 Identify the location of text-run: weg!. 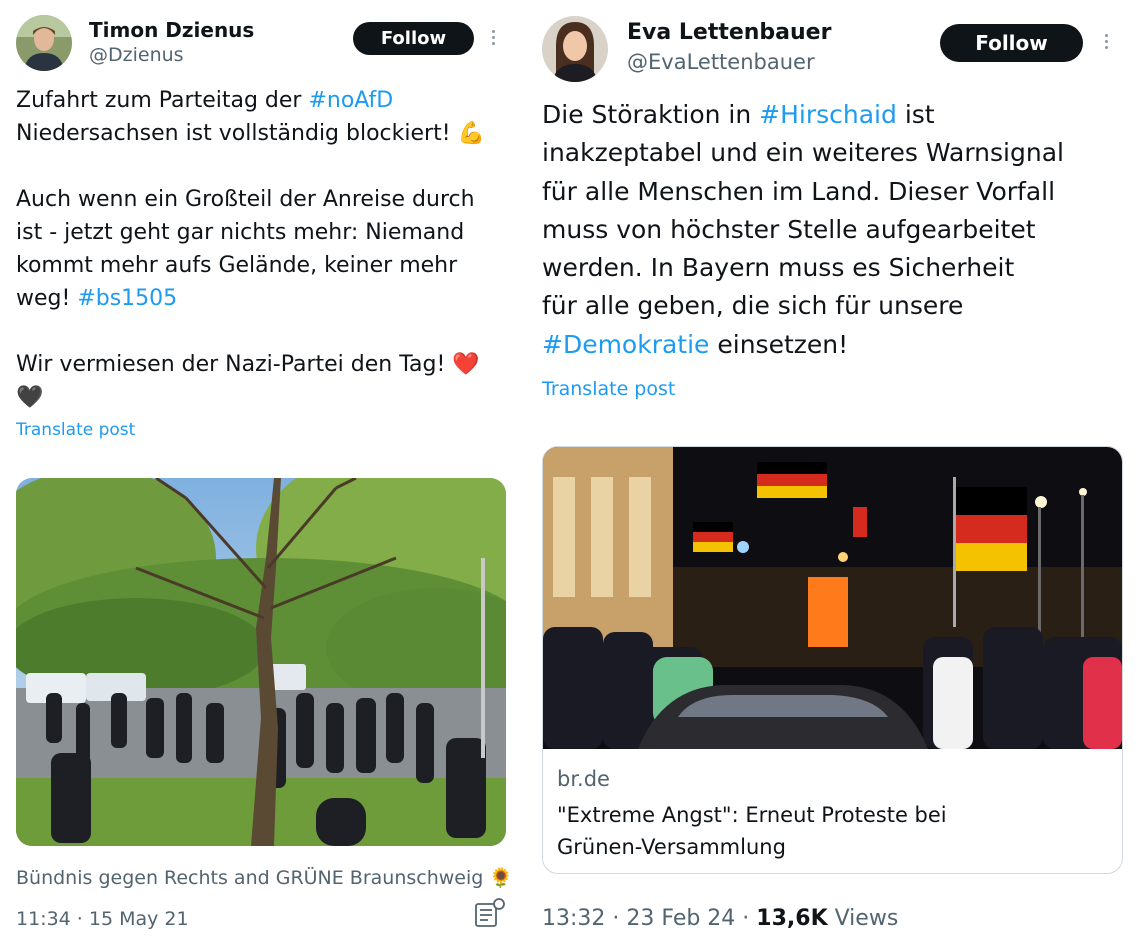
(47, 298).